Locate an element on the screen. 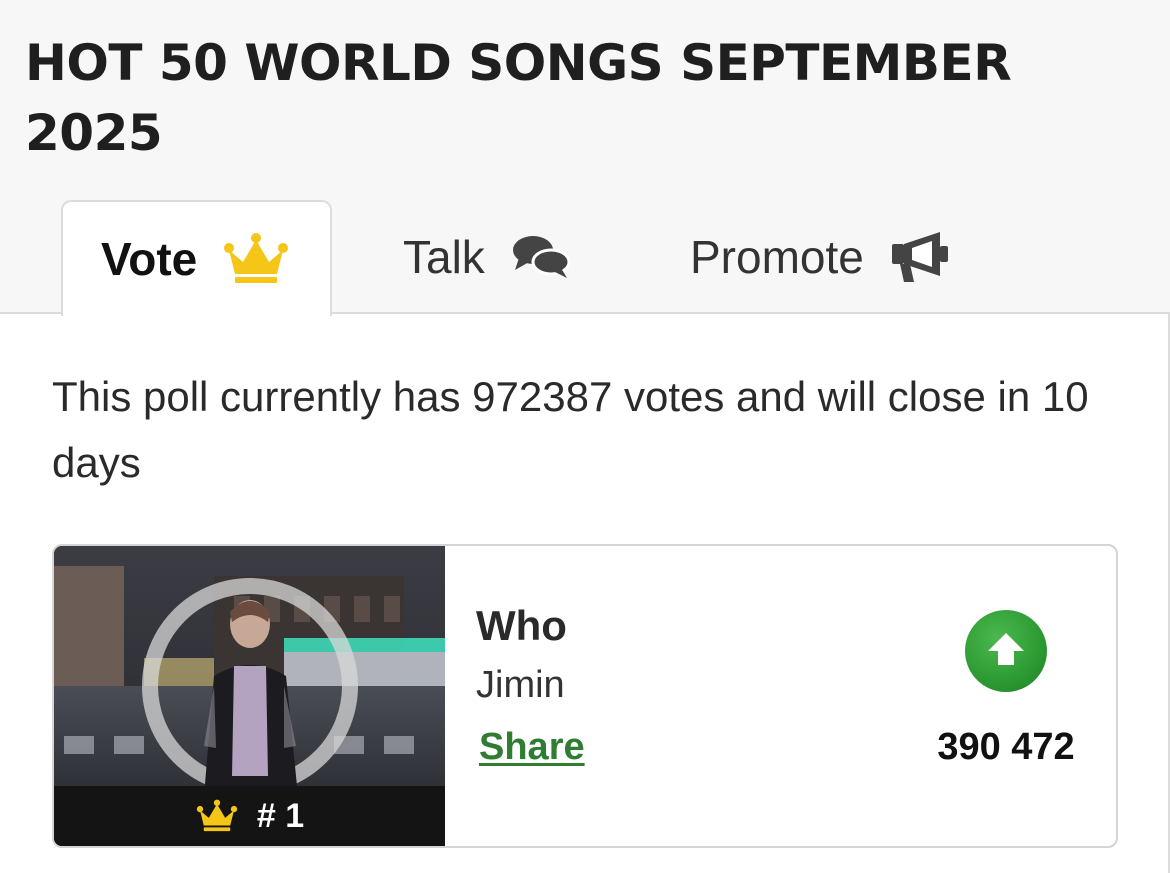 This screenshot has width=1170, height=873. rank-badge: # 1 is located at coordinates (249, 816).